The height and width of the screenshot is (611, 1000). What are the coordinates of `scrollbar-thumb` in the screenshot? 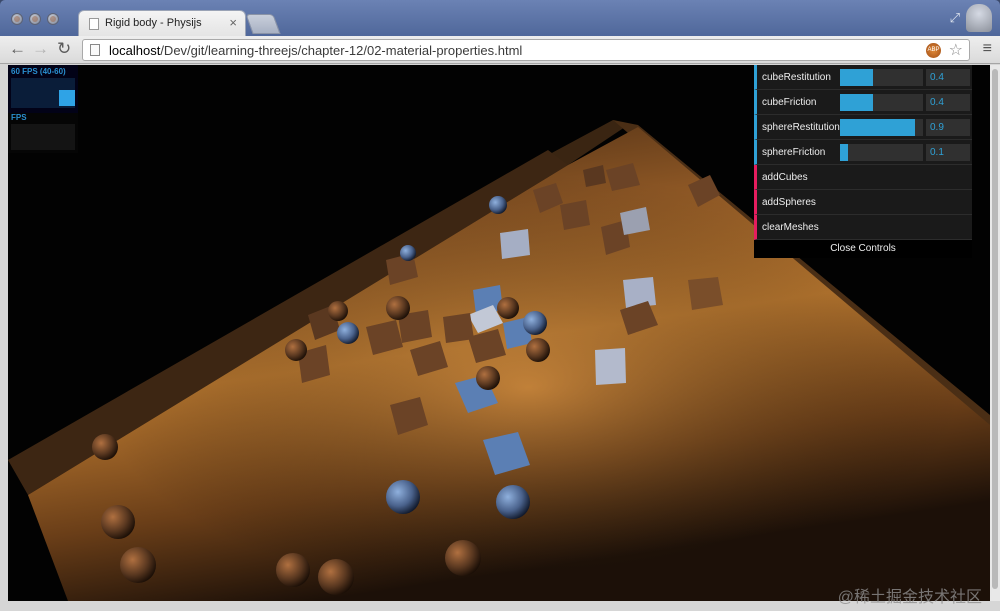 It's located at (995, 329).